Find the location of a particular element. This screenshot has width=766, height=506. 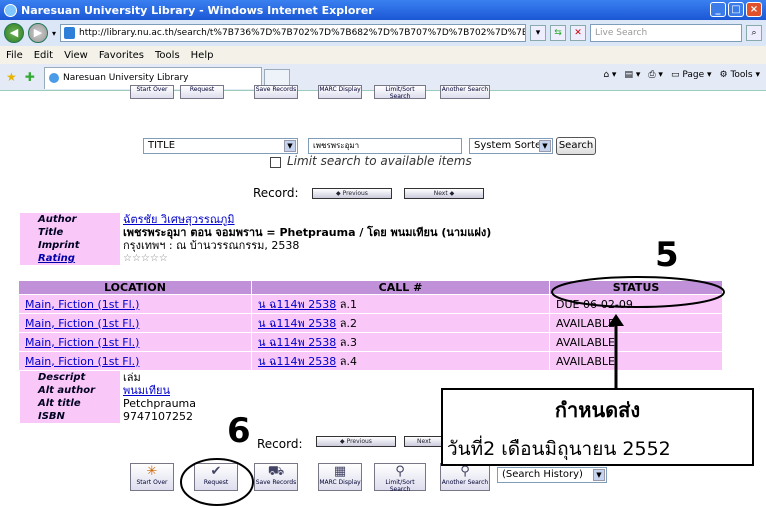

request-highlight-ellipse is located at coordinates (217, 482).